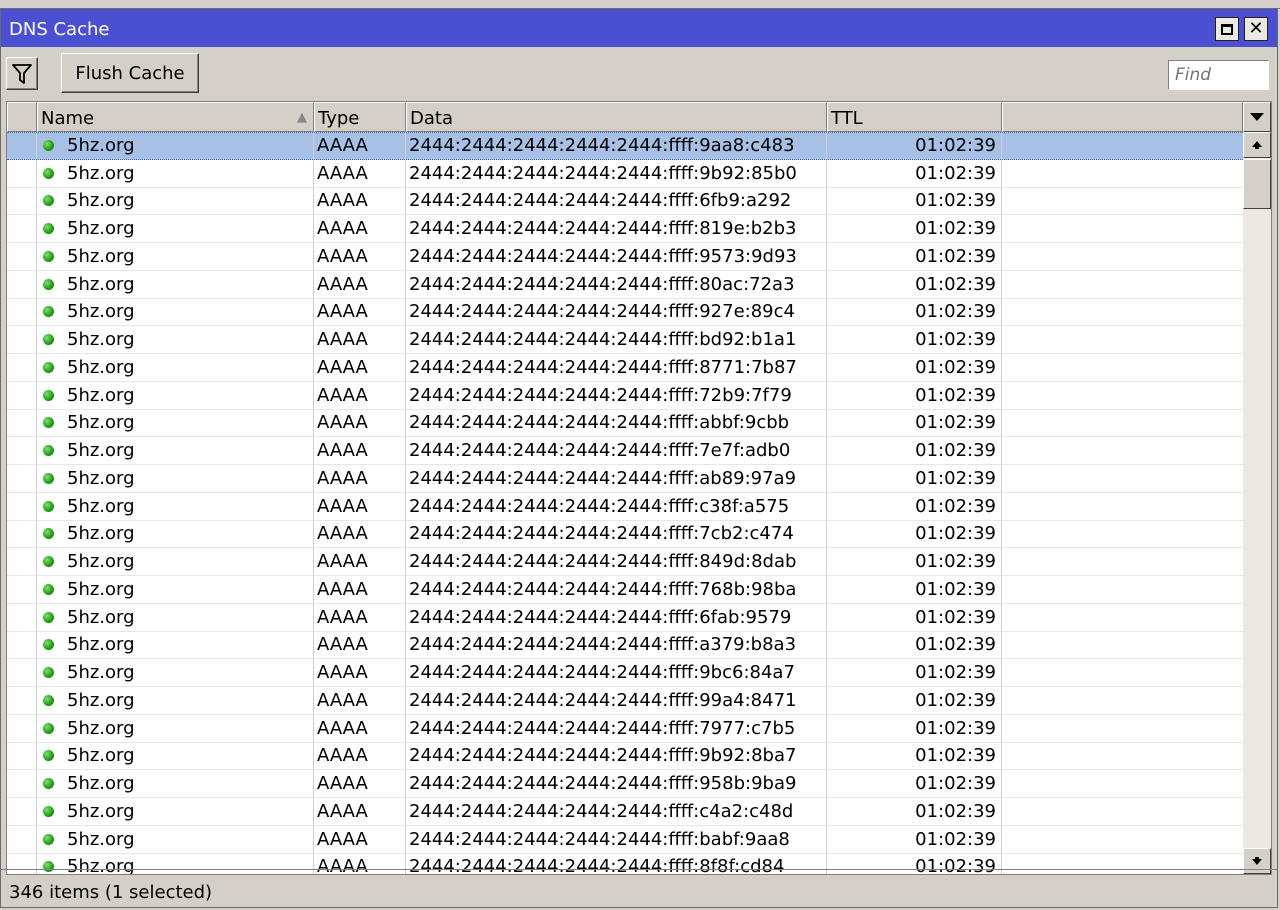 The height and width of the screenshot is (910, 1280). Describe the element at coordinates (616, 617) in the screenshot. I see `cell-data: 2444:2444:2444:2444:2444:ffff:6fab:9579` at that location.